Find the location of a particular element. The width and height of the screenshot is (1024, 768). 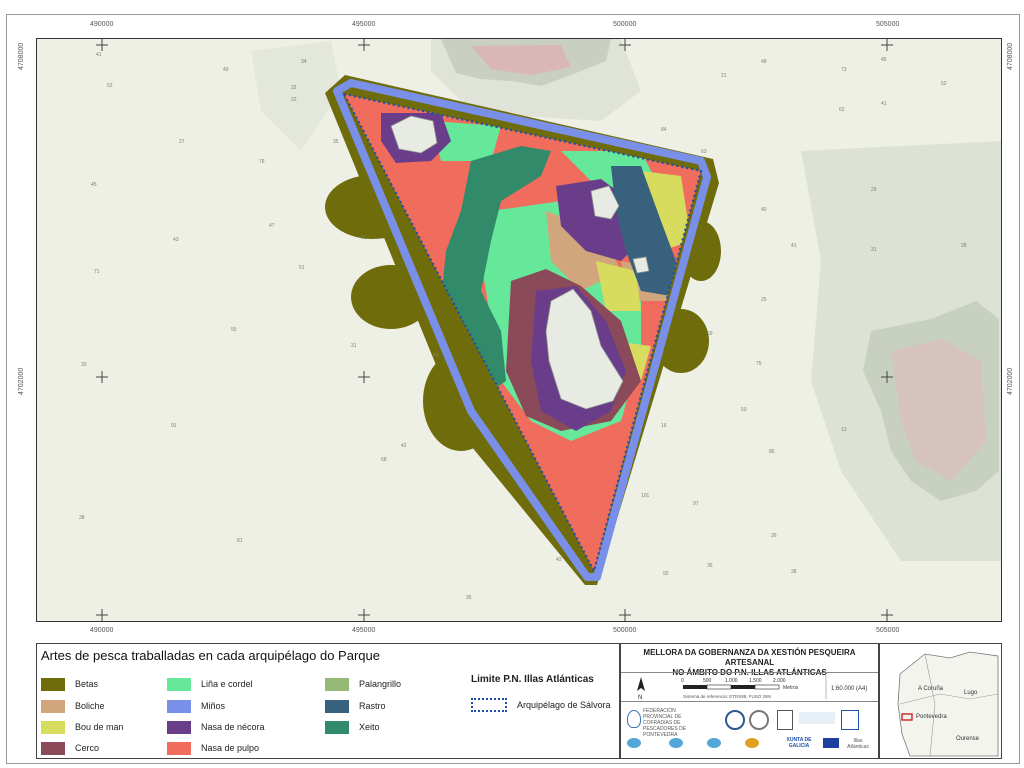

anchor-logo-icon is located at coordinates (759, 720).